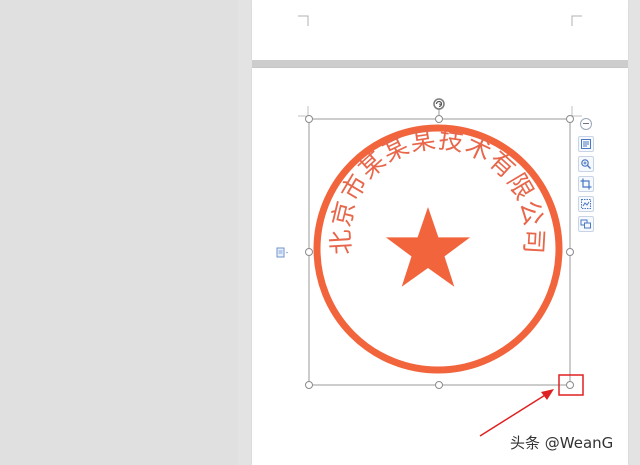 The image size is (640, 465). I want to click on layout-anchor-icon, so click(283, 253).